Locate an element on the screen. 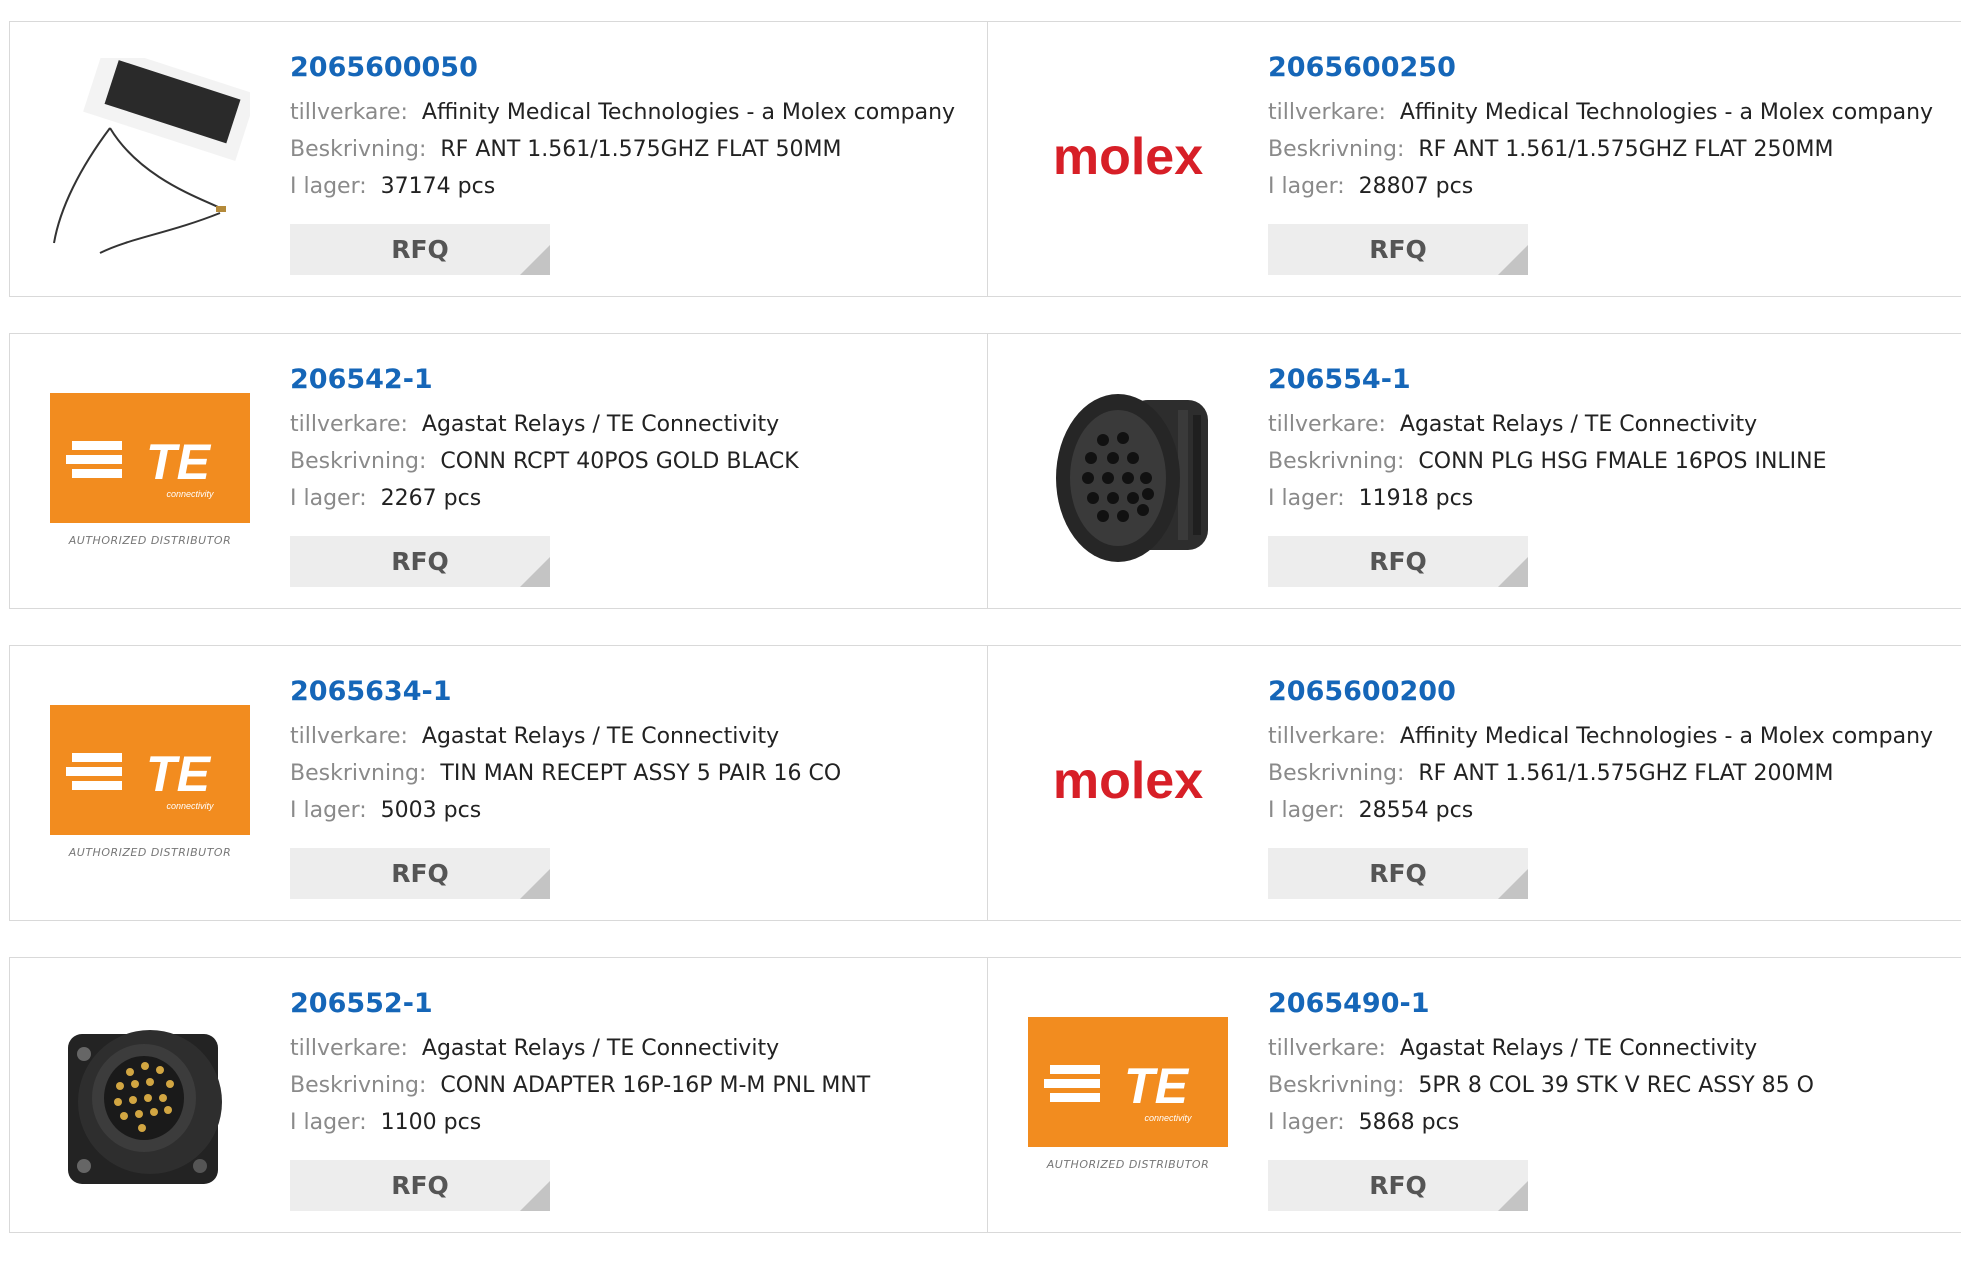  stock-value: 28807 pcs is located at coordinates (1416, 186).